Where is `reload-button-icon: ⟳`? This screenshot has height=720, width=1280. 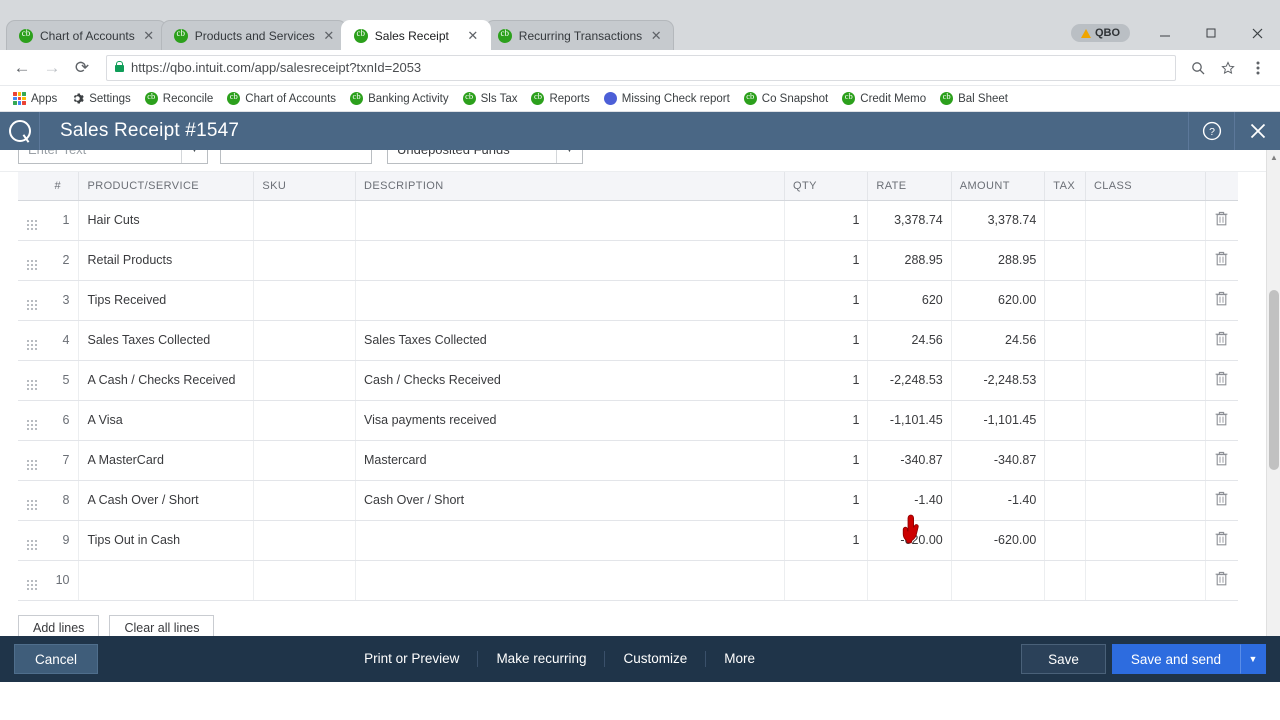 reload-button-icon: ⟳ is located at coordinates (82, 68).